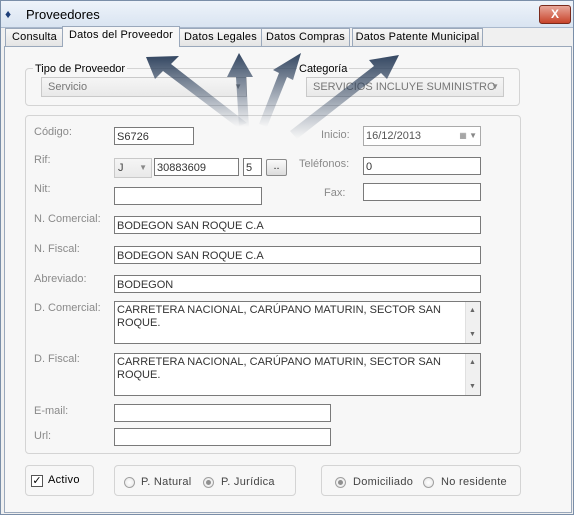 This screenshot has width=574, height=516. I want to click on inicio-value: 16/12/2013, so click(394, 136).